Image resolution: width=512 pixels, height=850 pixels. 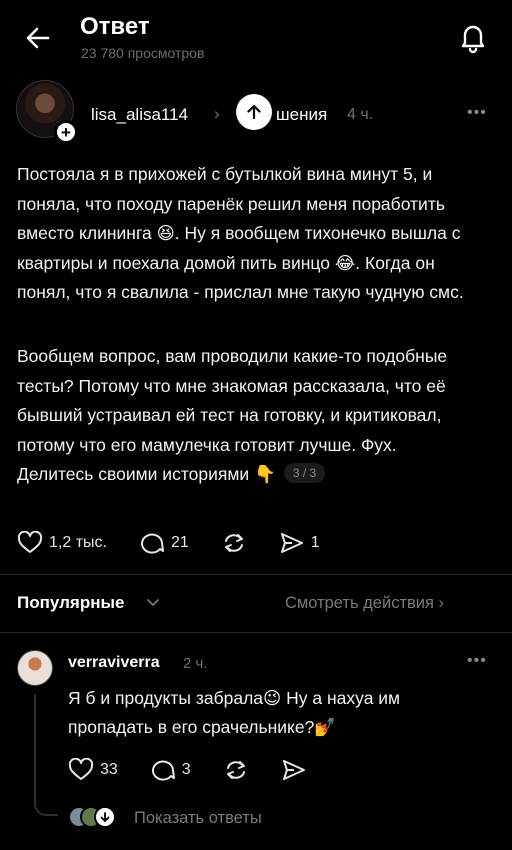 What do you see at coordinates (304, 473) in the screenshot?
I see `page-indicator: 3 / 3` at bounding box center [304, 473].